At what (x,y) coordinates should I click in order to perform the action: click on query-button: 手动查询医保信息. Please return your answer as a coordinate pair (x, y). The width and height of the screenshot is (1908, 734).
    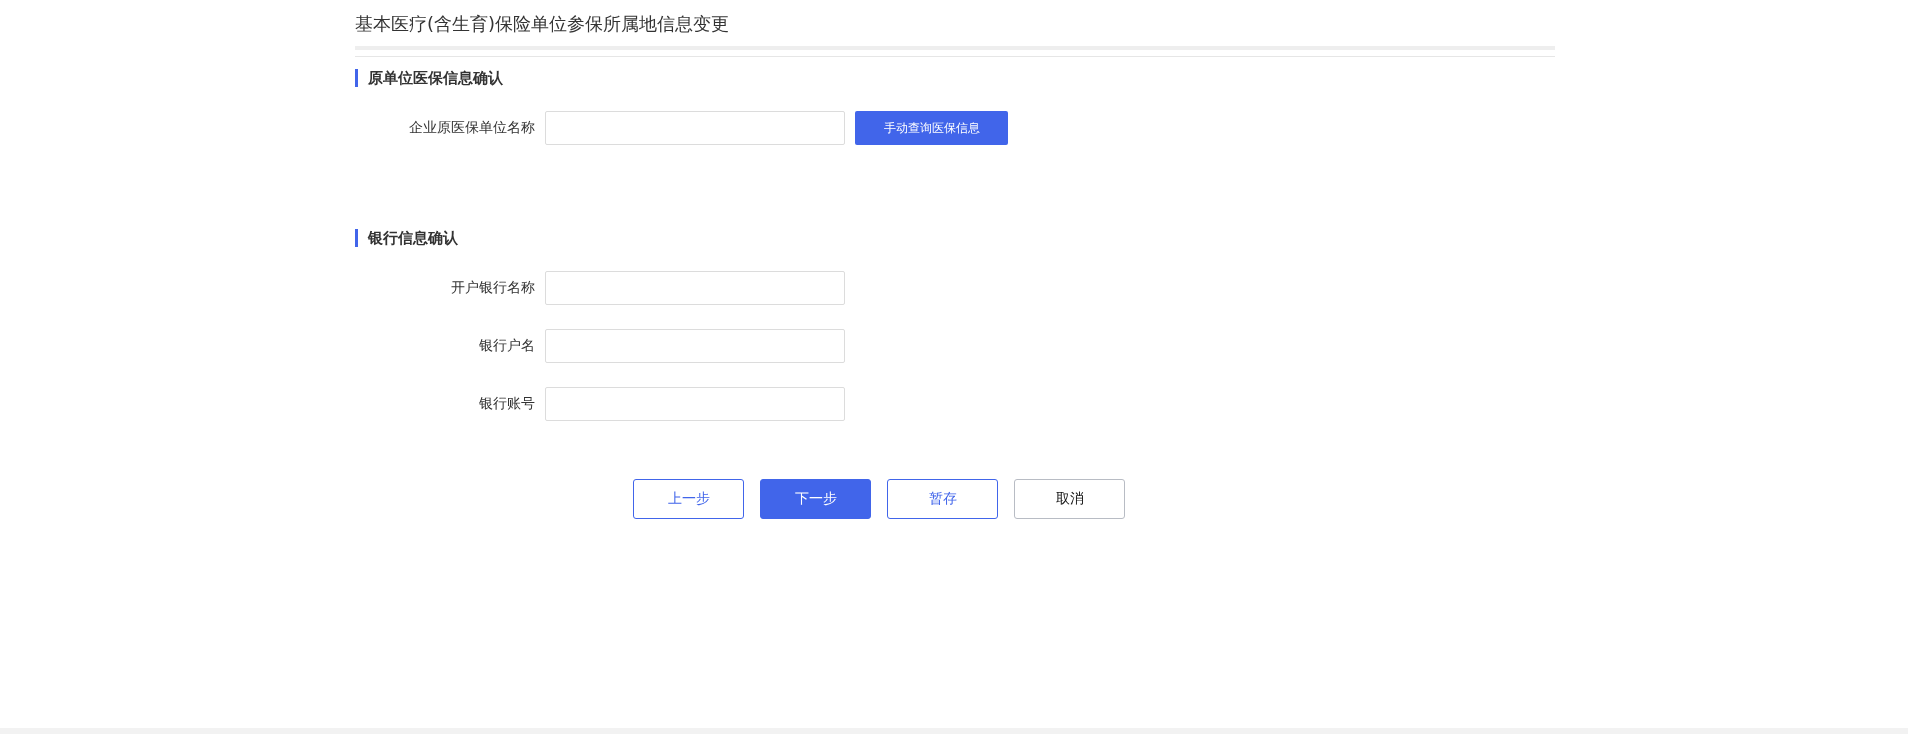
    Looking at the image, I should click on (931, 128).